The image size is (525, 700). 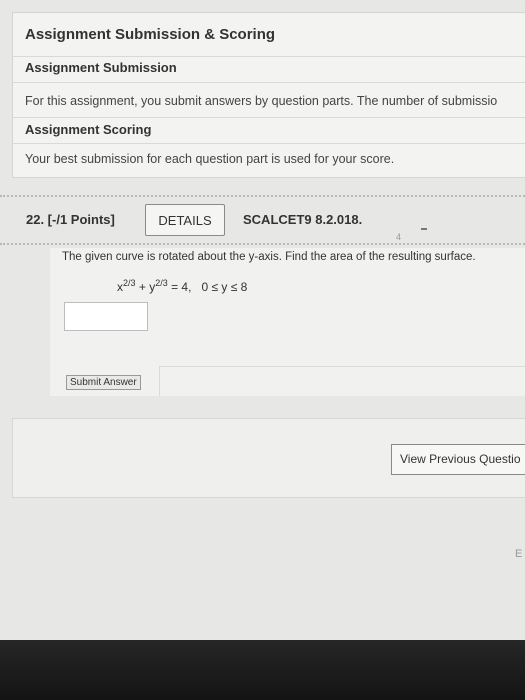 What do you see at coordinates (101, 67) in the screenshot?
I see `submission-heading: Assignment Submission` at bounding box center [101, 67].